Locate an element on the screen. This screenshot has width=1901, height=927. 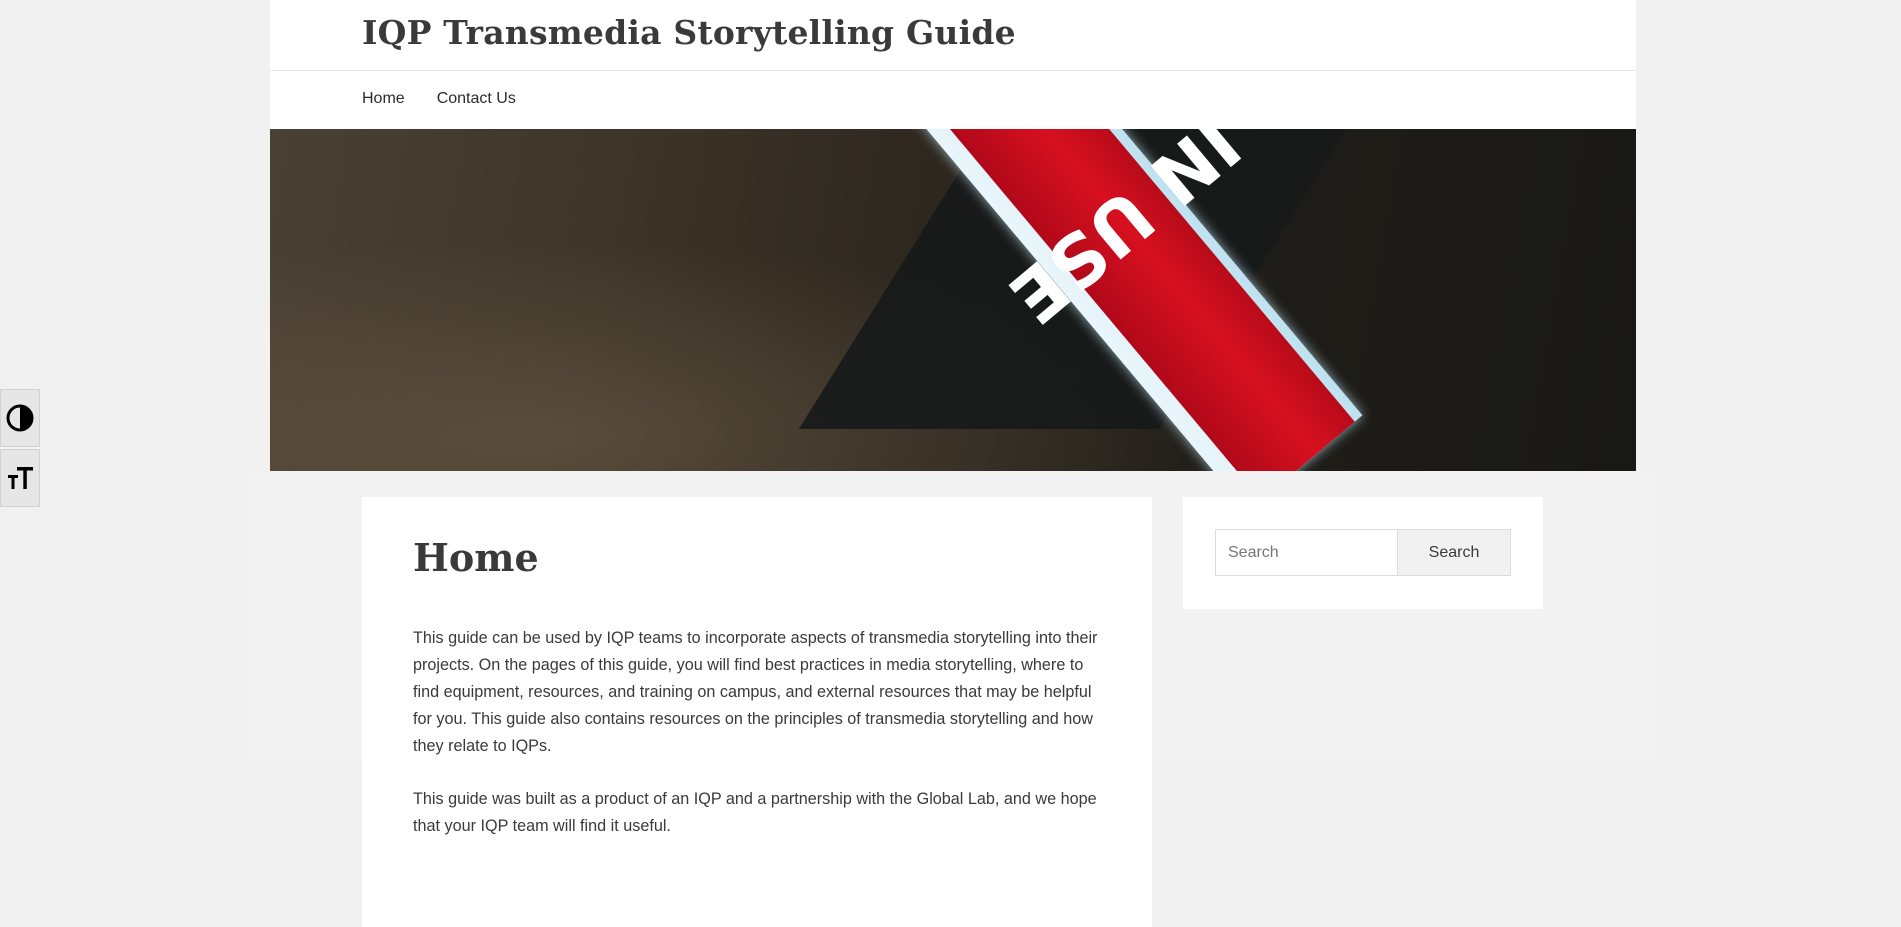
text-size-toggle-button is located at coordinates (20, 478).